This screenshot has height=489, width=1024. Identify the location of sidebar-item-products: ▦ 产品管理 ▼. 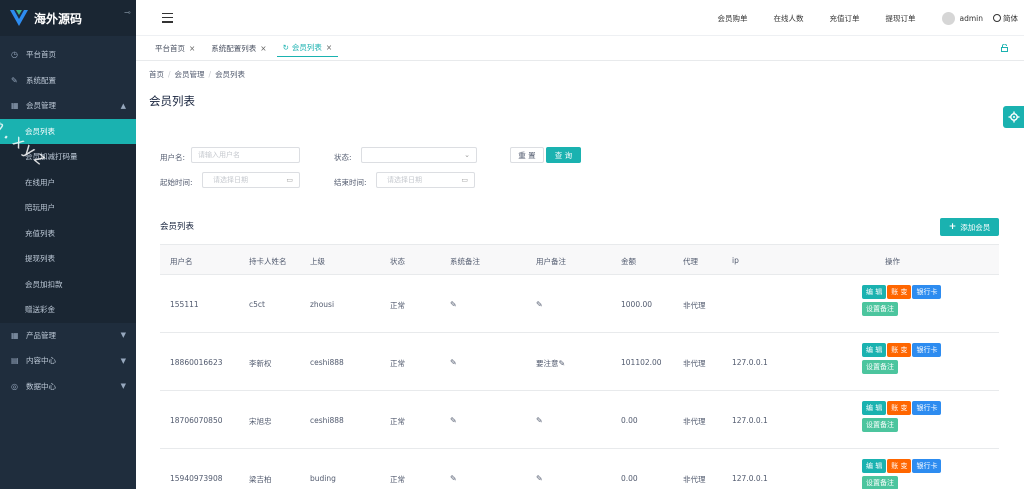
(68, 336).